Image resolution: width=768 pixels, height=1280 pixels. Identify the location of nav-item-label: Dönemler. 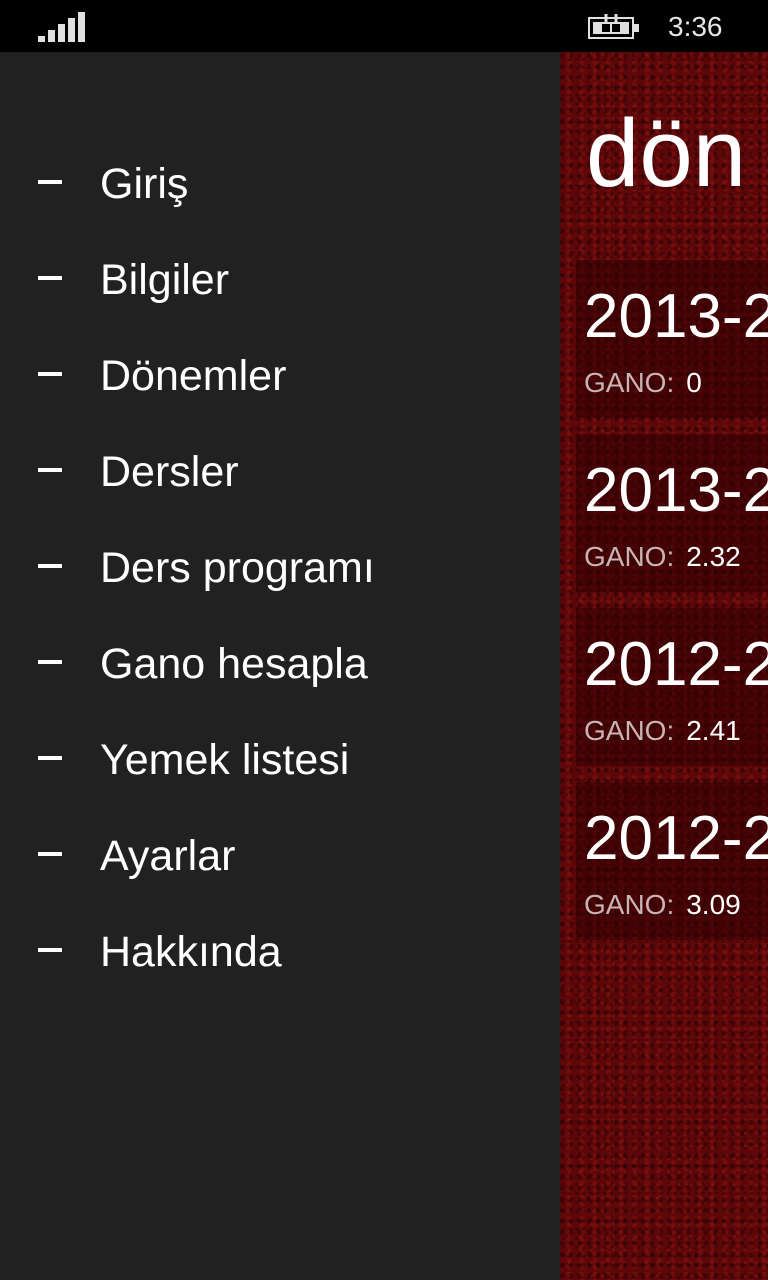
(193, 376).